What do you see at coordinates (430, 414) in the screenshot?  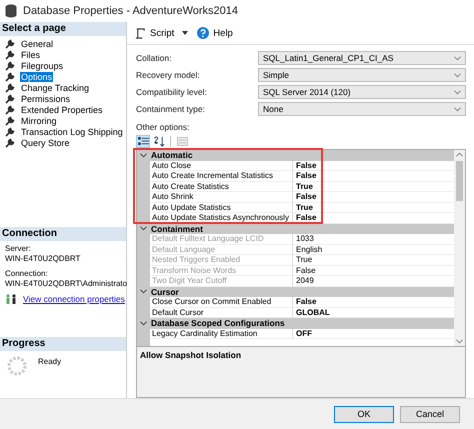 I see `cancel-button: Cancel` at bounding box center [430, 414].